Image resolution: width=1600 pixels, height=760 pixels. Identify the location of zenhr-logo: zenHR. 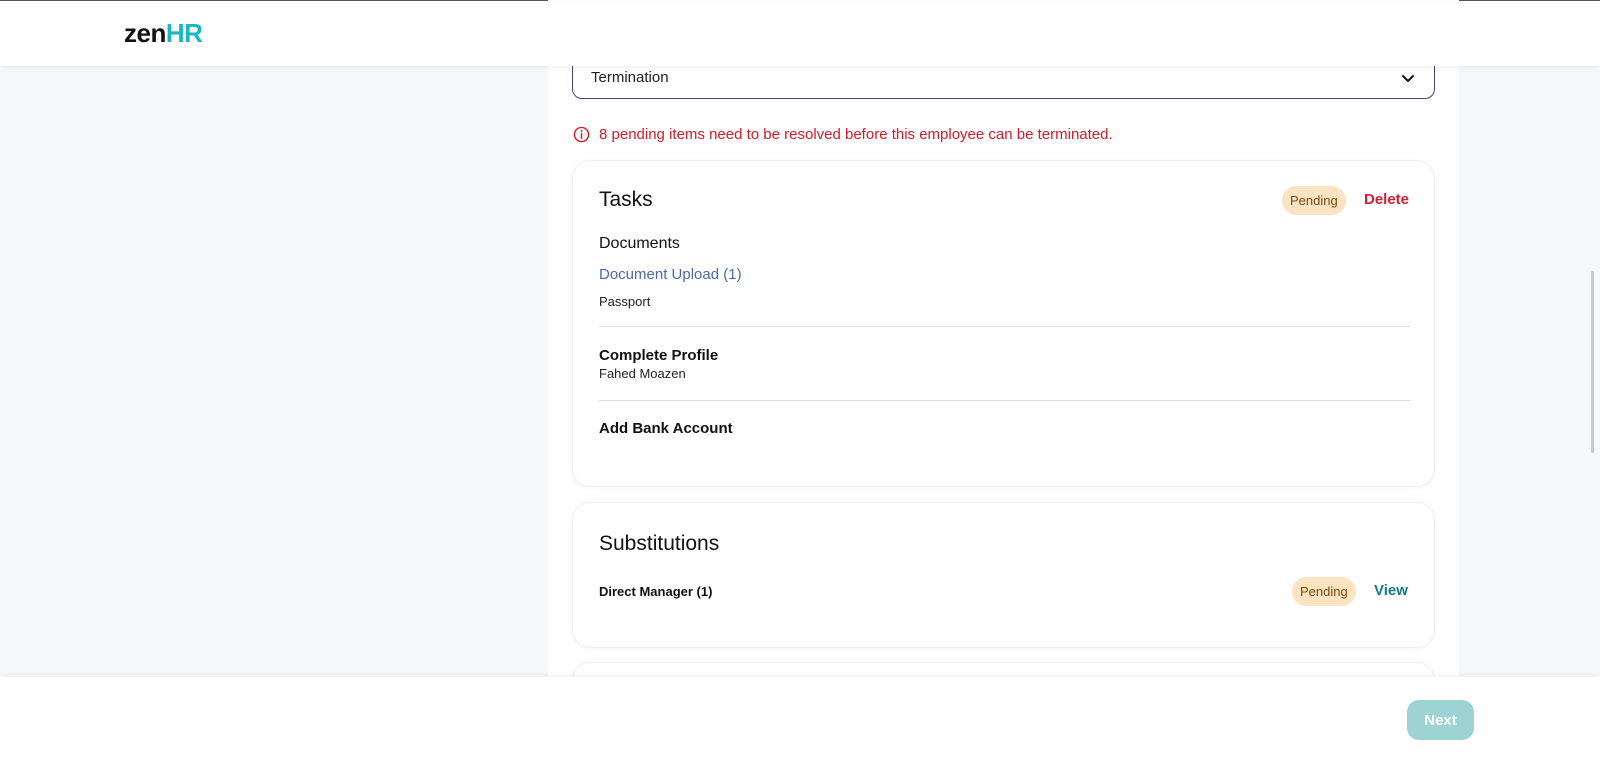
(163, 33).